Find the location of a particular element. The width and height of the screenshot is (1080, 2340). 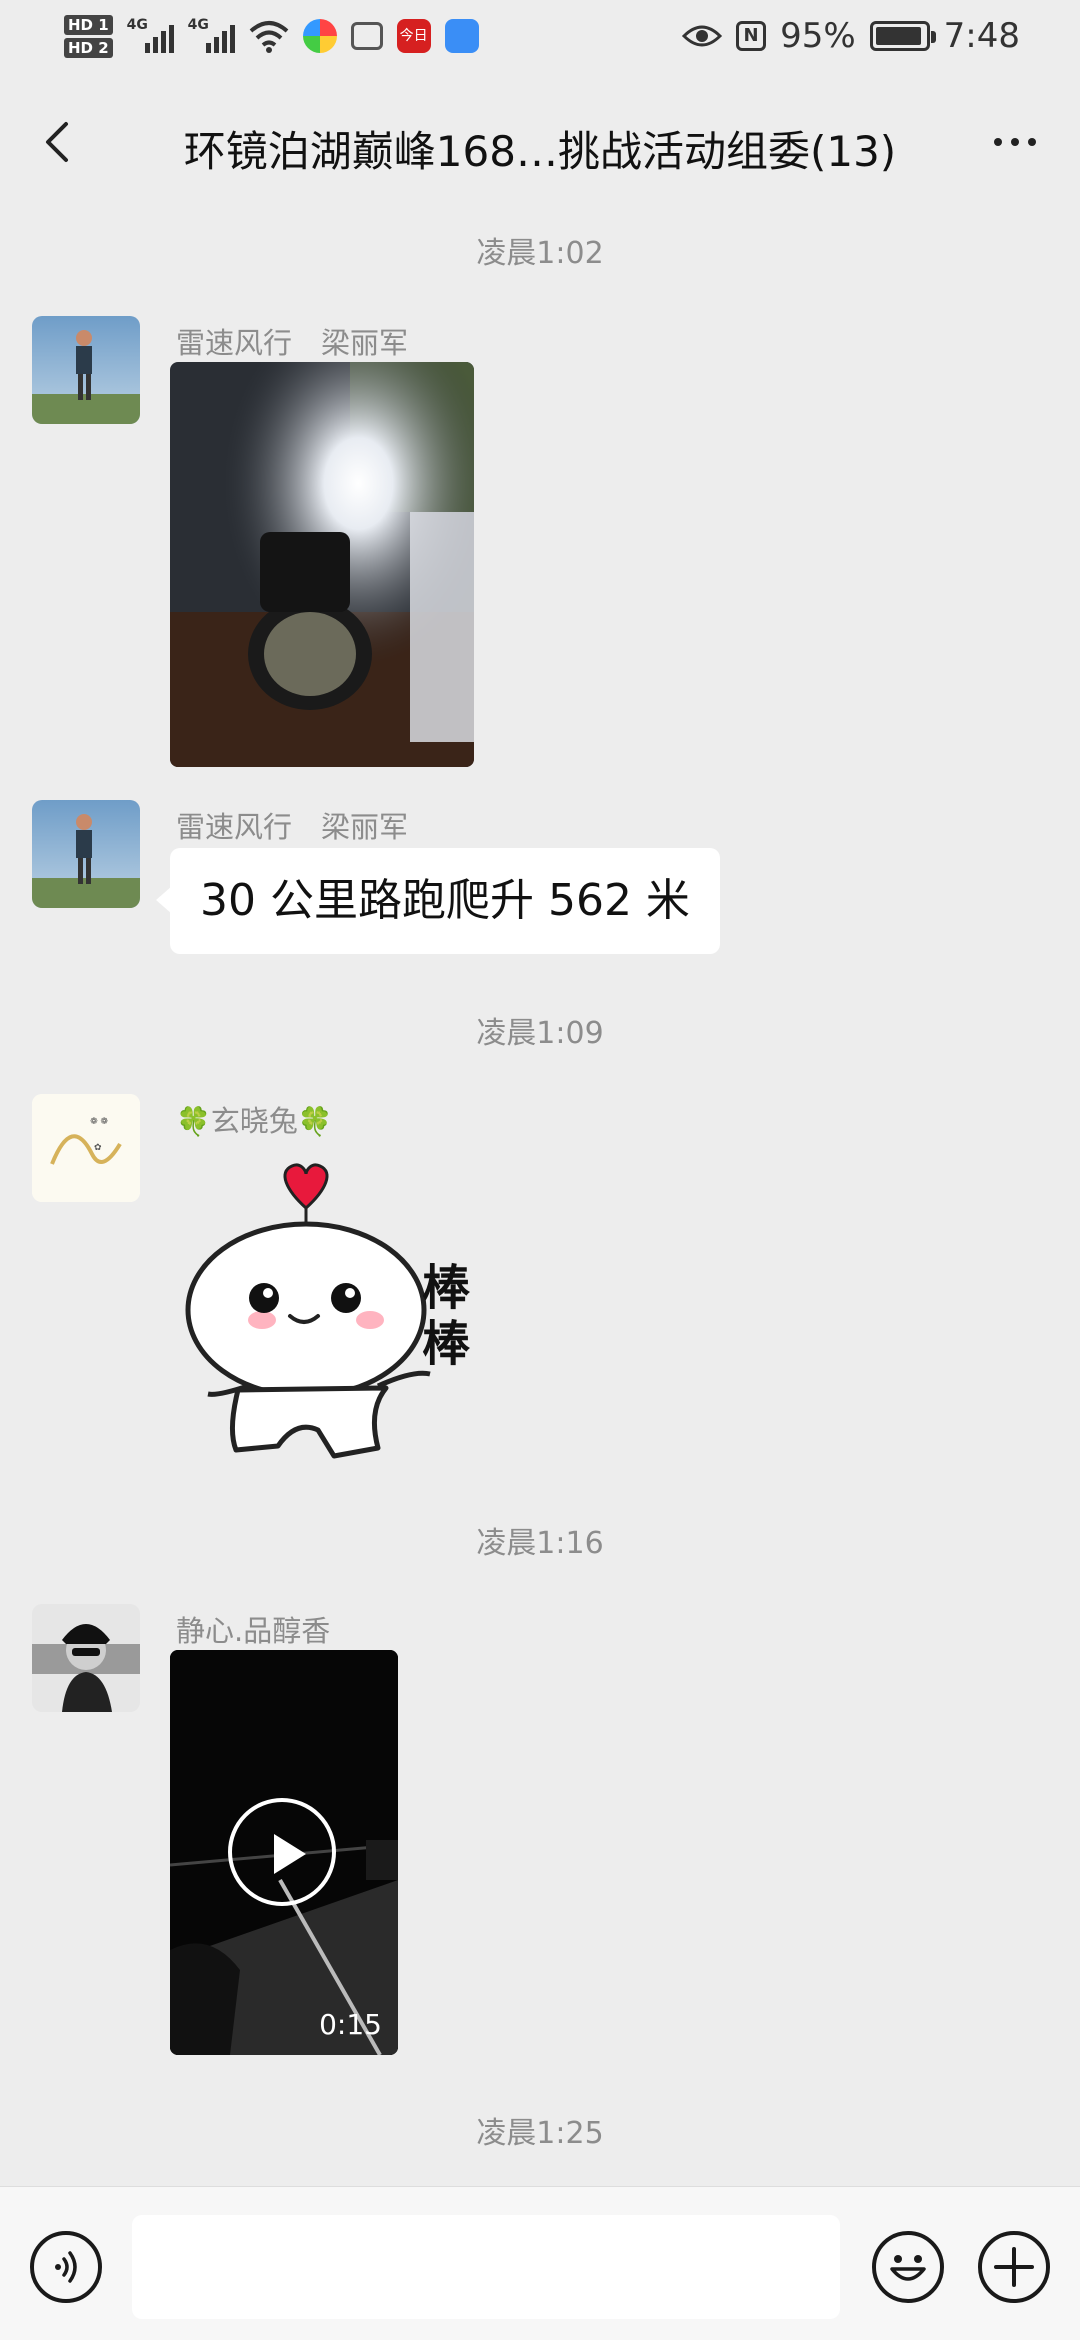

hd-indicators: HD 1 HD 2 is located at coordinates (88, 36).